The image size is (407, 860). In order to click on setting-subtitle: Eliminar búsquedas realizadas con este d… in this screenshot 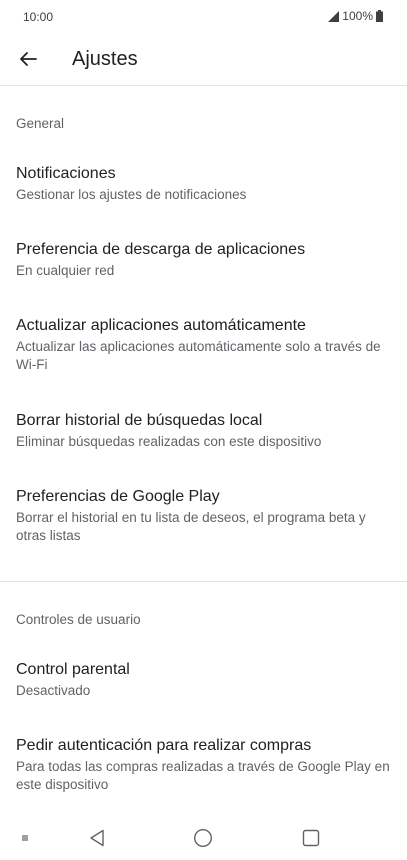, I will do `click(169, 441)`.